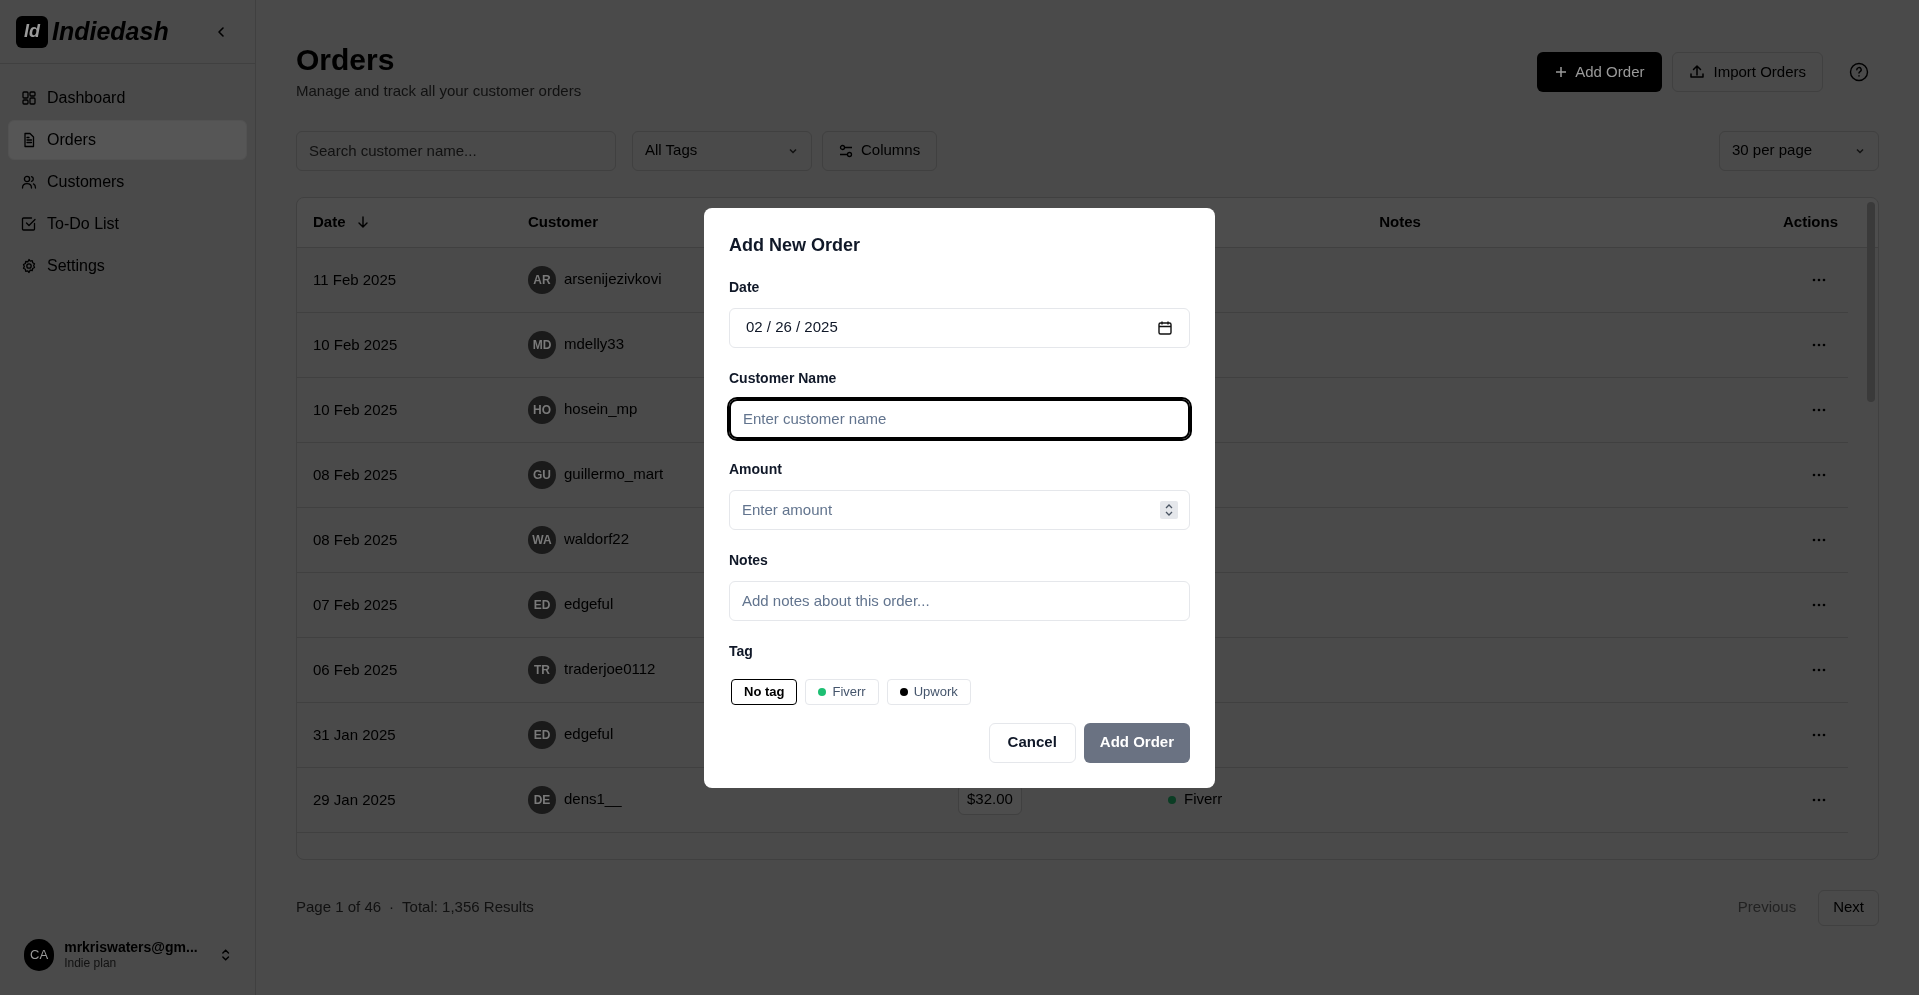 The image size is (1919, 995). Describe the element at coordinates (741, 651) in the screenshot. I see `field-label: Tag` at that location.